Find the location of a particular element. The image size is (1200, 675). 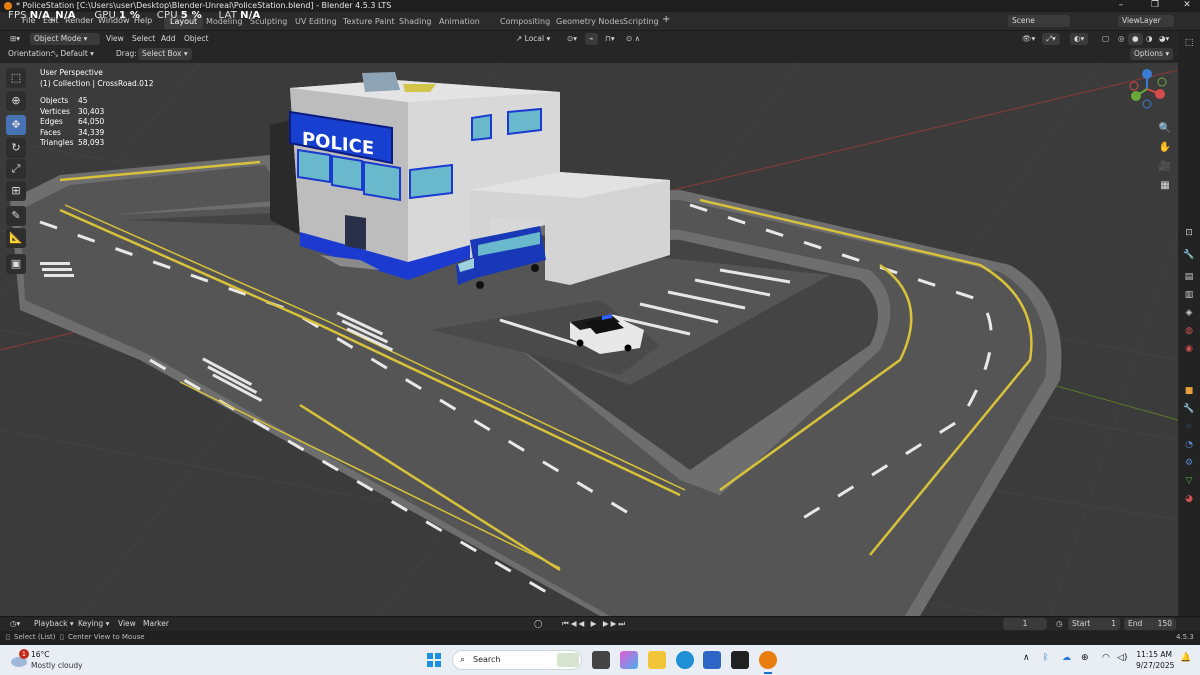

blender-taskbar-icon is located at coordinates (768, 660).